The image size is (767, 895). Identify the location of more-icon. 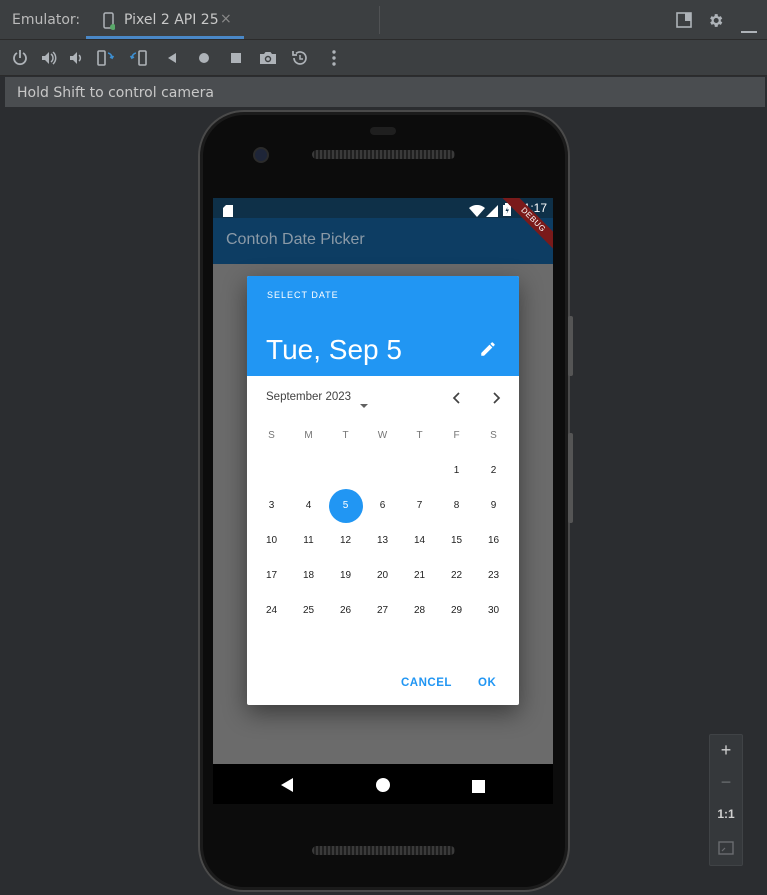
(334, 58).